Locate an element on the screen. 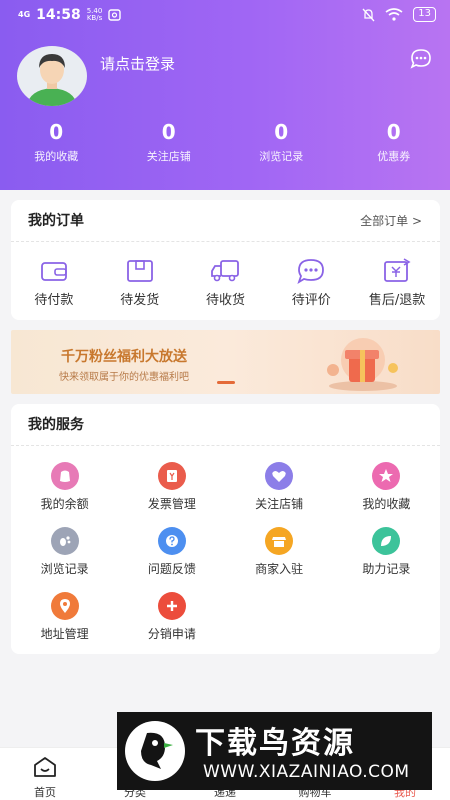 The width and height of the screenshot is (450, 800). home-icon is located at coordinates (45, 767).